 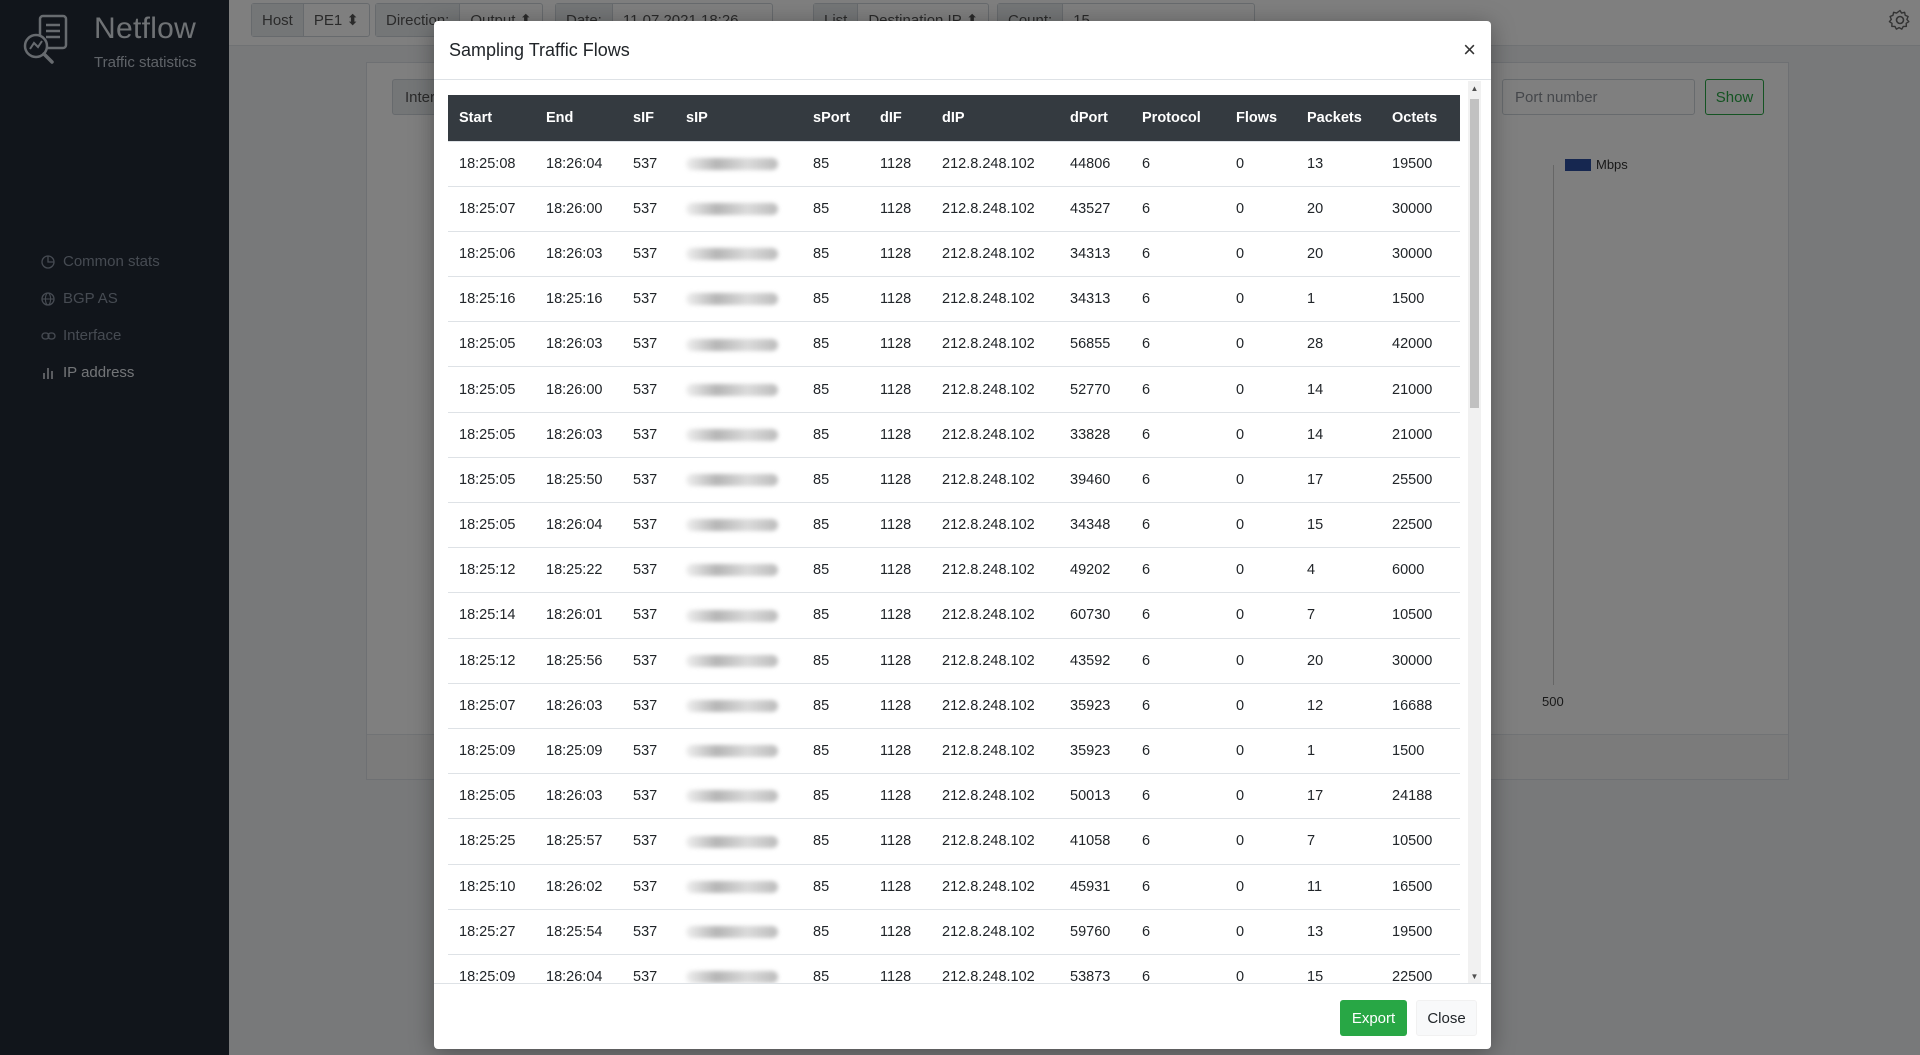 What do you see at coordinates (1095, 299) in the screenshot?
I see `cell-dport: 34313` at bounding box center [1095, 299].